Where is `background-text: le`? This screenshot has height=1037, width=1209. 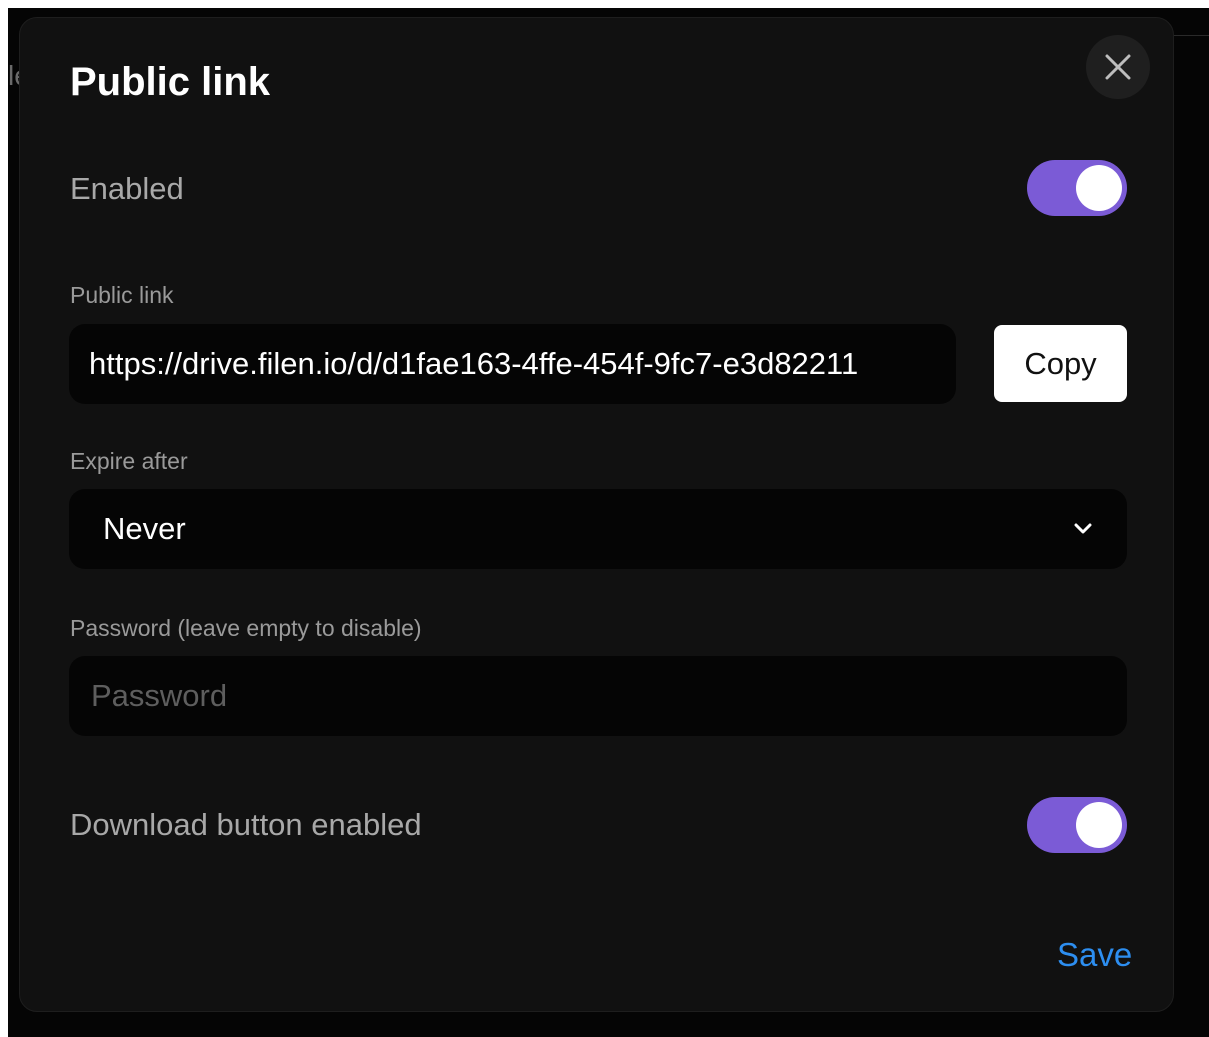 background-text: le is located at coordinates (13, 75).